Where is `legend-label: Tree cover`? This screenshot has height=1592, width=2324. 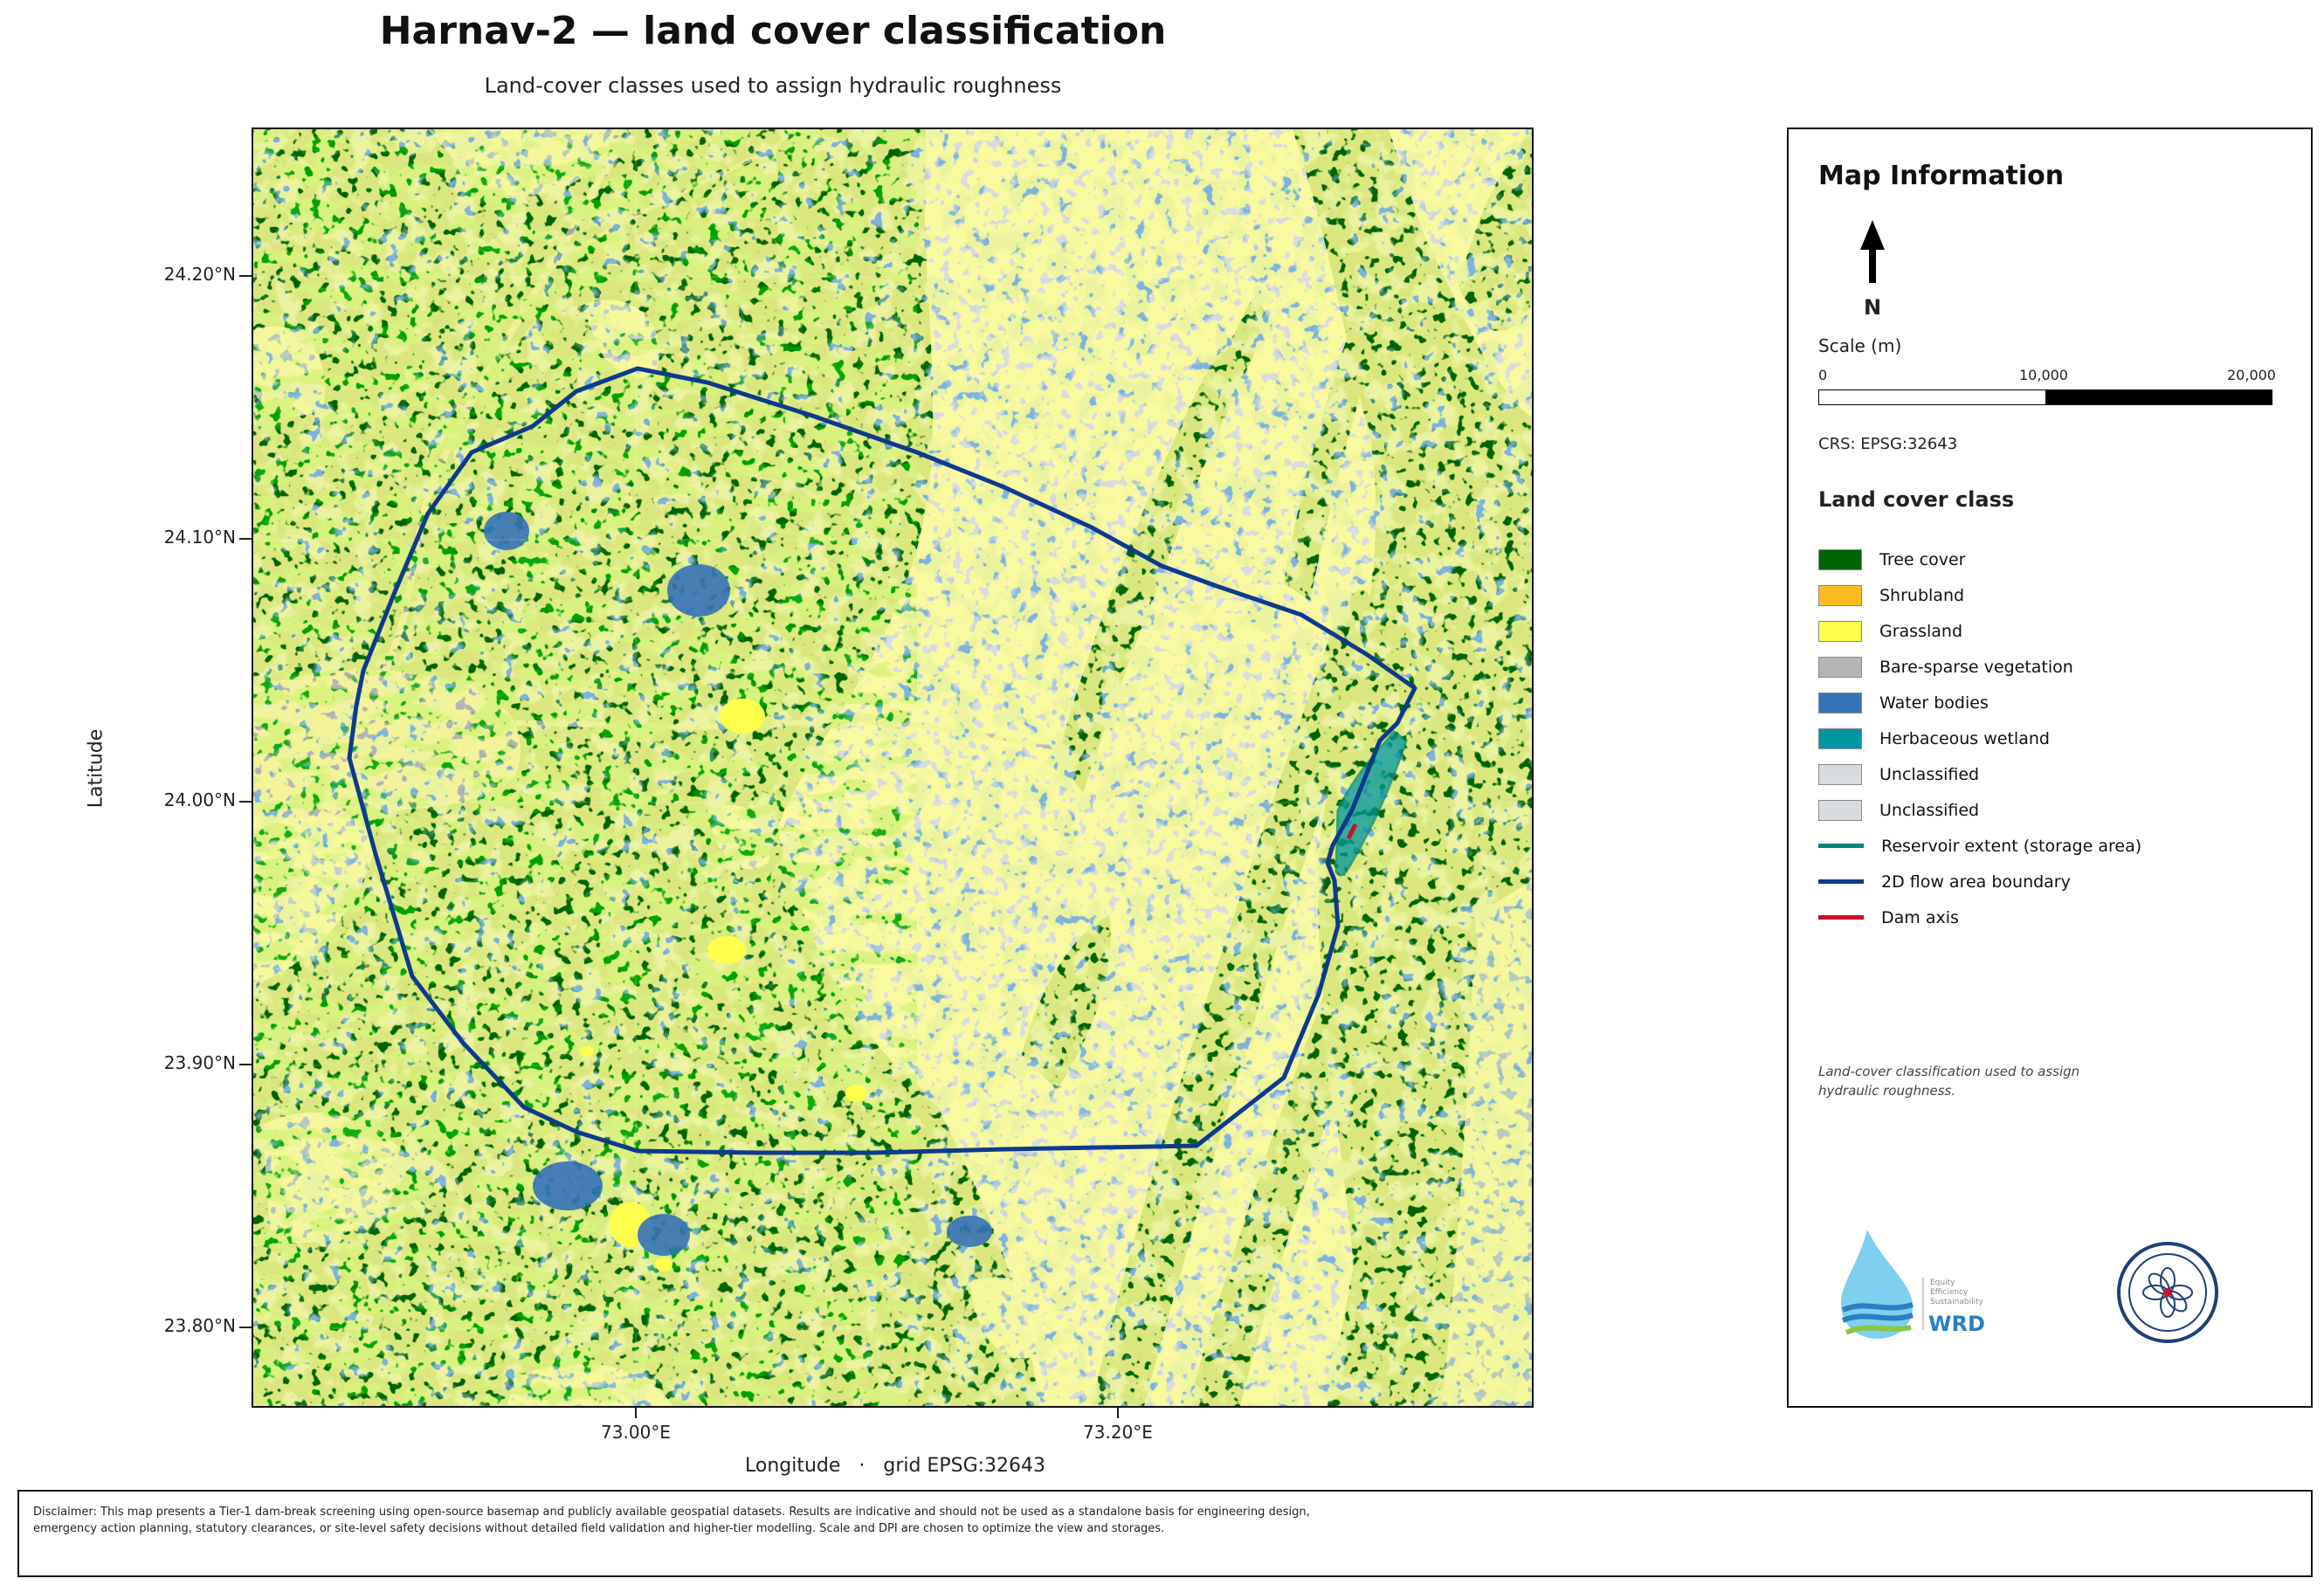
legend-label: Tree cover is located at coordinates (1922, 559).